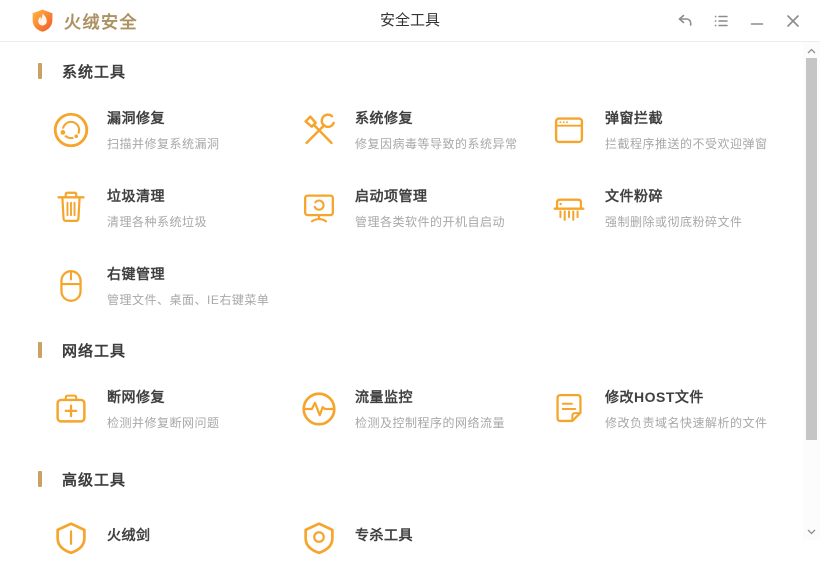 This screenshot has width=820, height=563. I want to click on section-system-tools: 系统工具, so click(408, 71).